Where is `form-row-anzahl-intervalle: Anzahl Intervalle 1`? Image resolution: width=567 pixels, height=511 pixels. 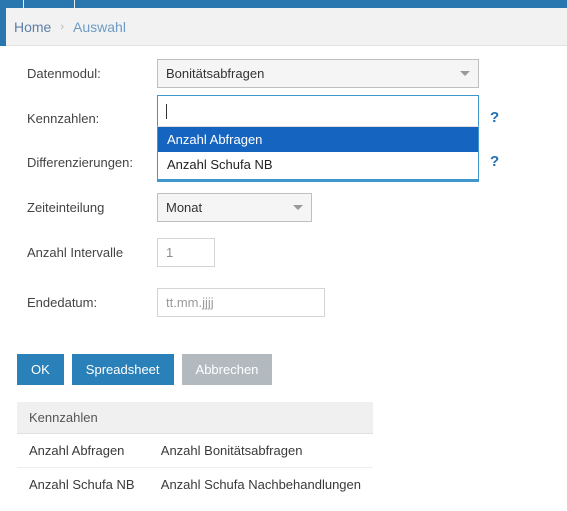 form-row-anzahl-intervalle: Anzahl Intervalle 1 is located at coordinates (283, 252).